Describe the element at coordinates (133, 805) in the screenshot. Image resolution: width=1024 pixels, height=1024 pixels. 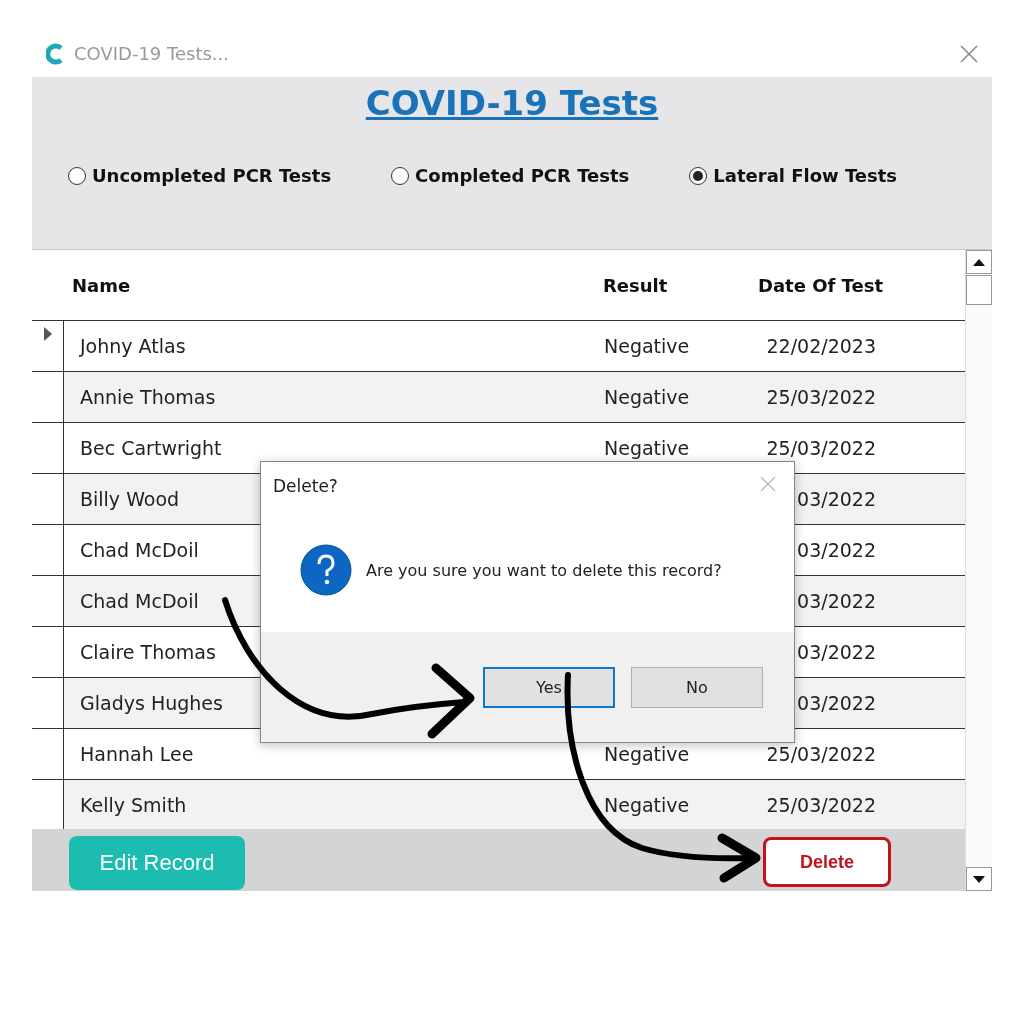
I see `table-cell-text: Kelly Smith` at that location.